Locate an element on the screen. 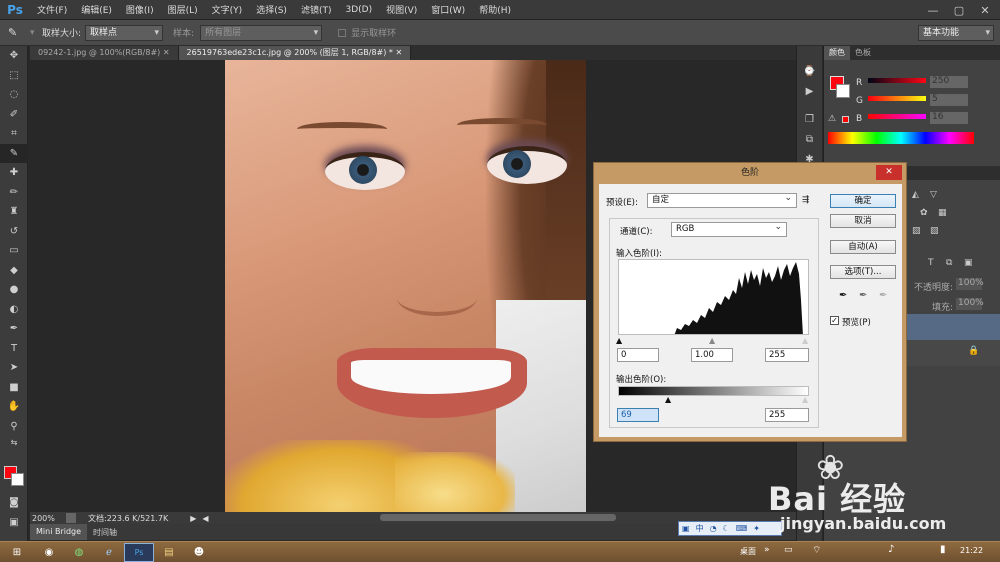  actions-panel-icon: ▶ is located at coordinates (810, 93).